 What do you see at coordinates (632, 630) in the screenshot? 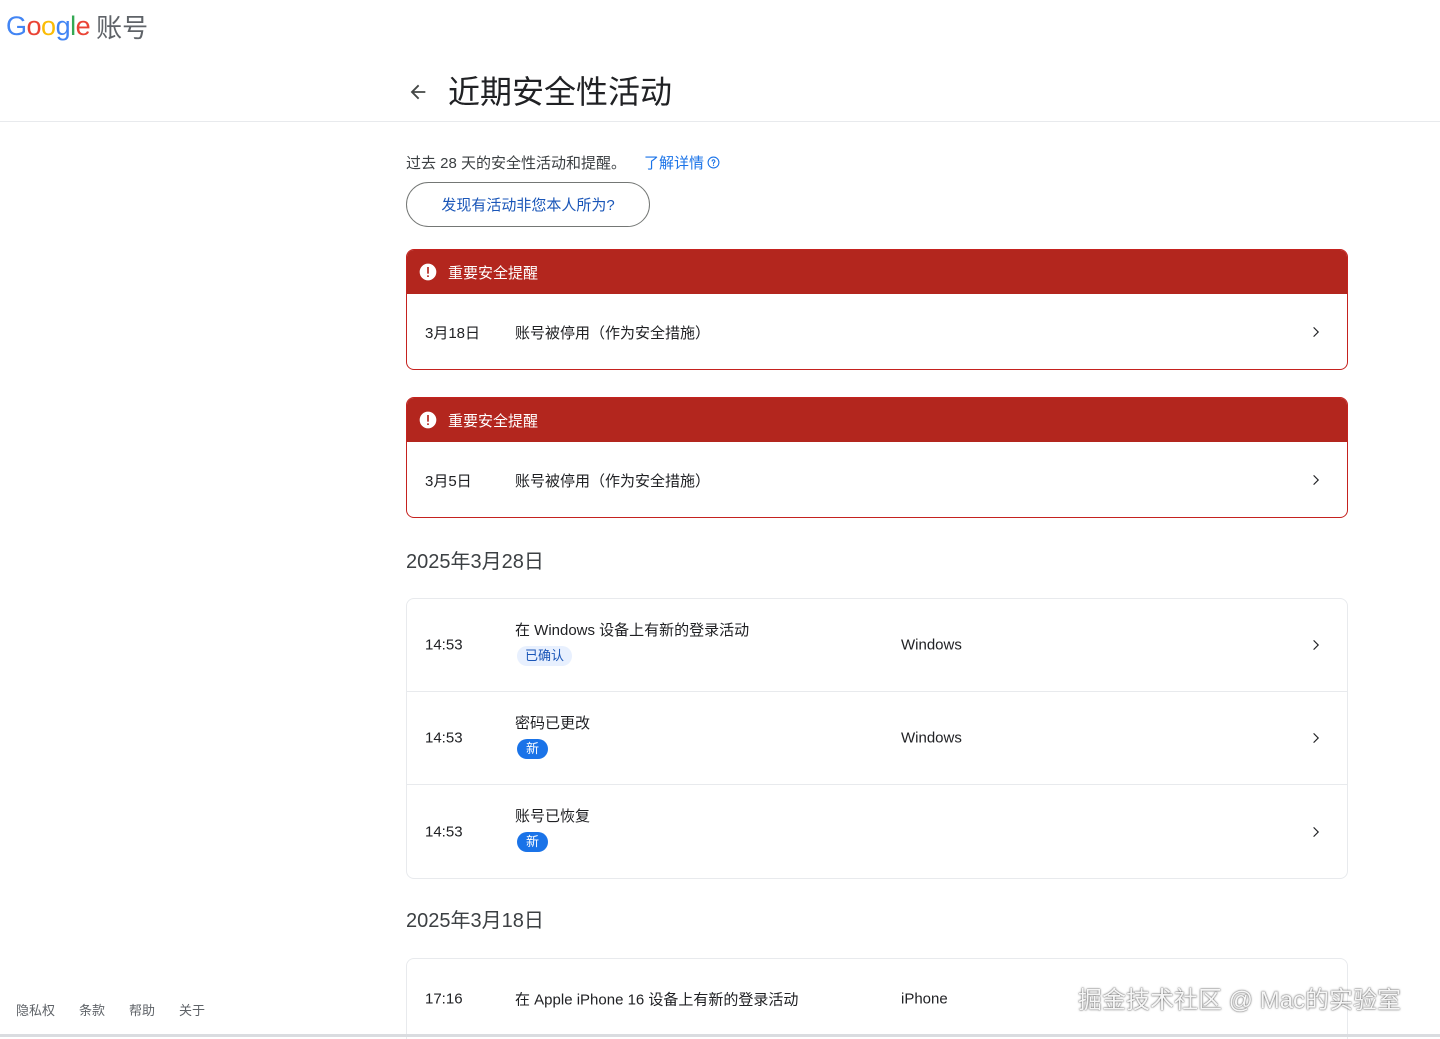
I see `activity-title: 在 Windows 设备上有新的登录活动` at bounding box center [632, 630].